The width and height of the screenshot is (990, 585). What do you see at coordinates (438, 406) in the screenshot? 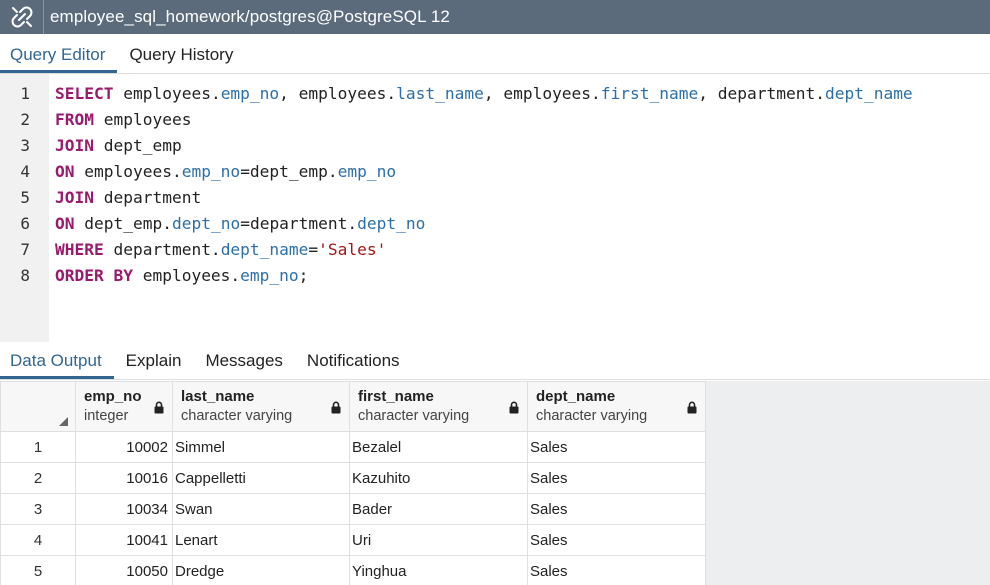
I see `column-header-first-name: first_name character varying` at bounding box center [438, 406].